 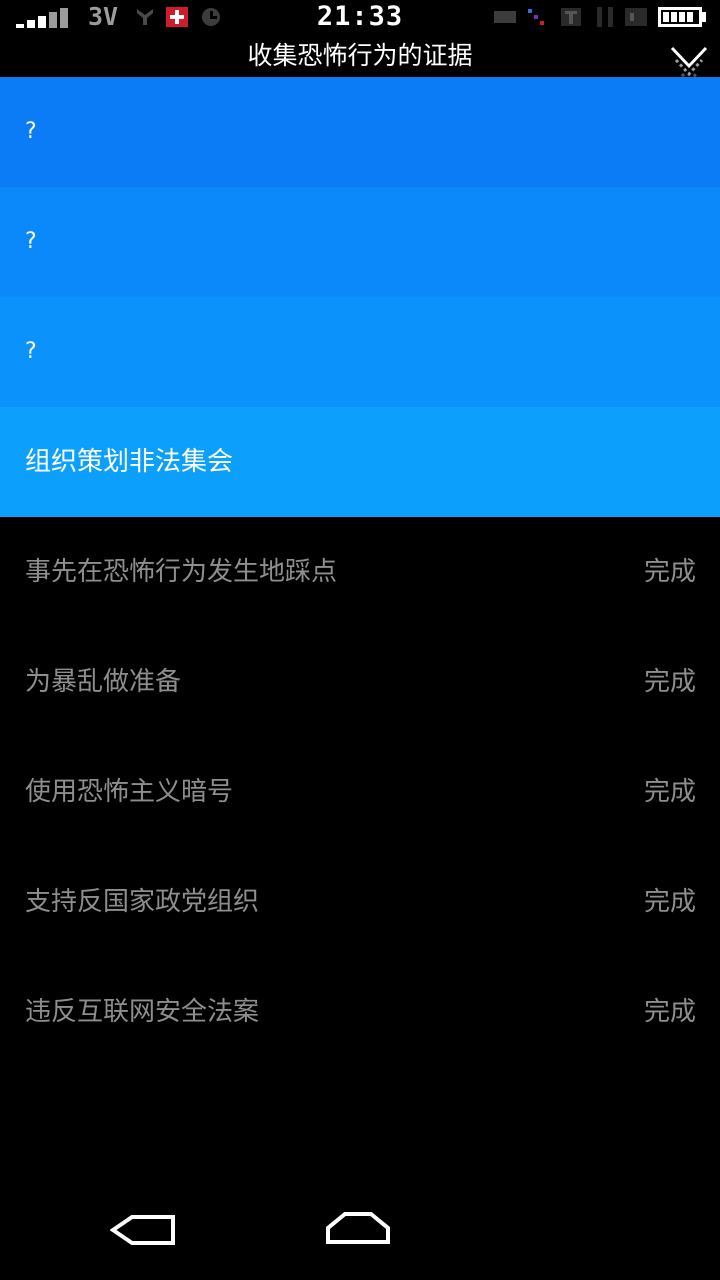 I want to click on task-row: 支持反国家政党组织 完成, so click(x=360, y=902).